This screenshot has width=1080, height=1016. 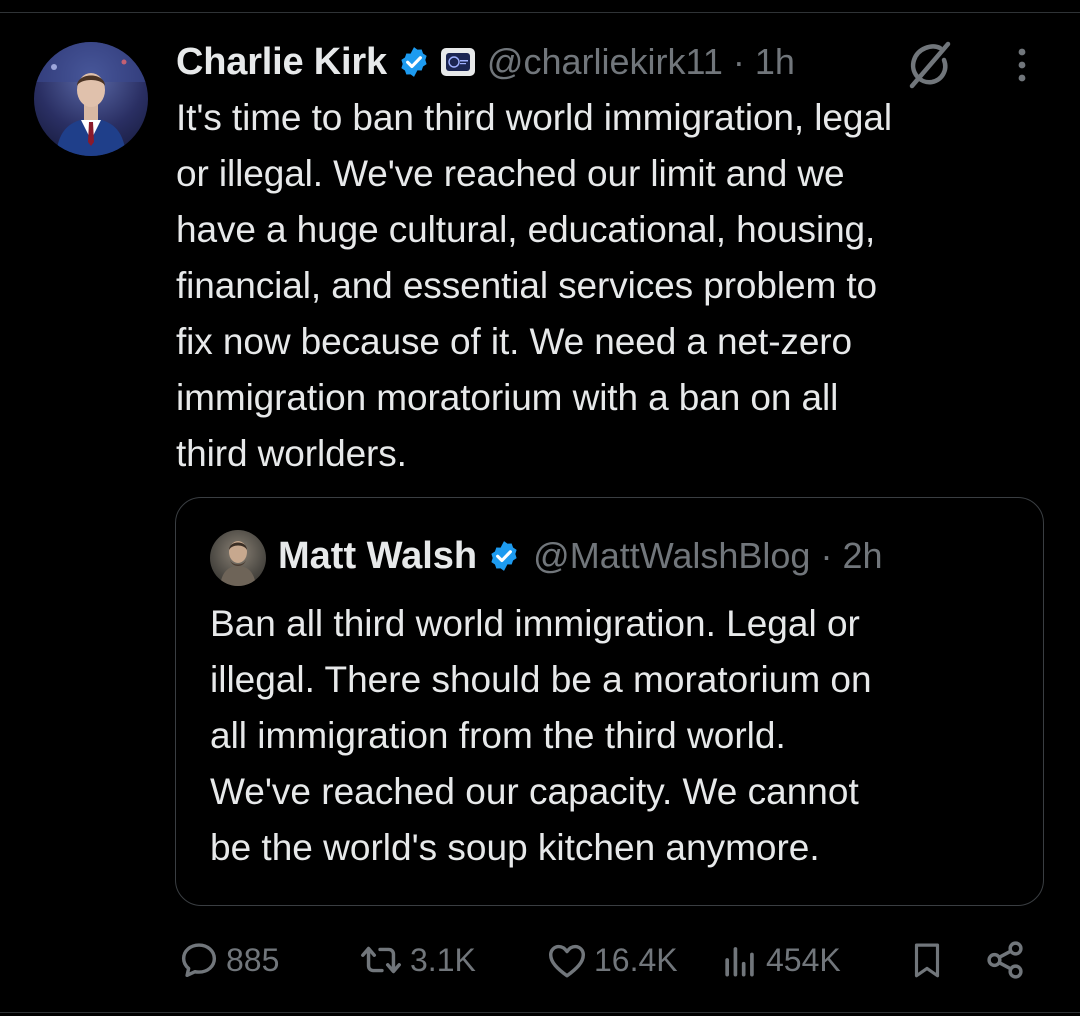 I want to click on like-button: 16.4K, so click(x=611, y=960).